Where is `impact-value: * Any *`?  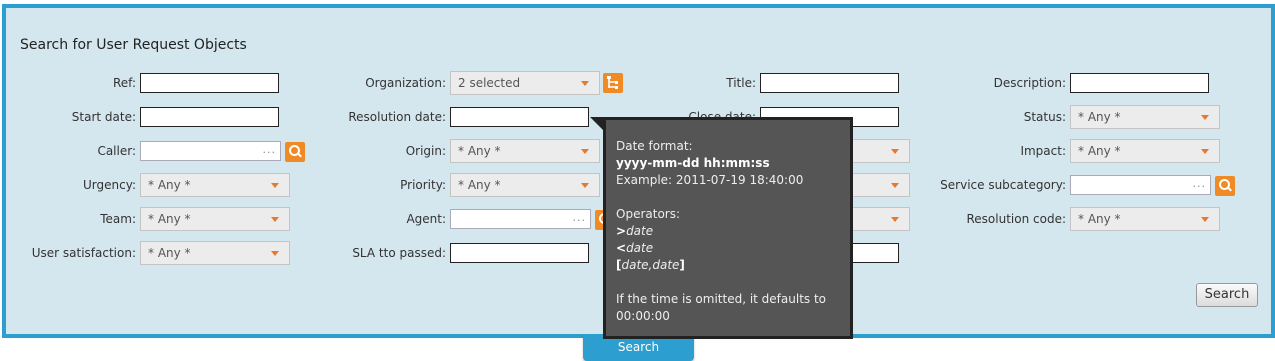 impact-value: * Any * is located at coordinates (1099, 151).